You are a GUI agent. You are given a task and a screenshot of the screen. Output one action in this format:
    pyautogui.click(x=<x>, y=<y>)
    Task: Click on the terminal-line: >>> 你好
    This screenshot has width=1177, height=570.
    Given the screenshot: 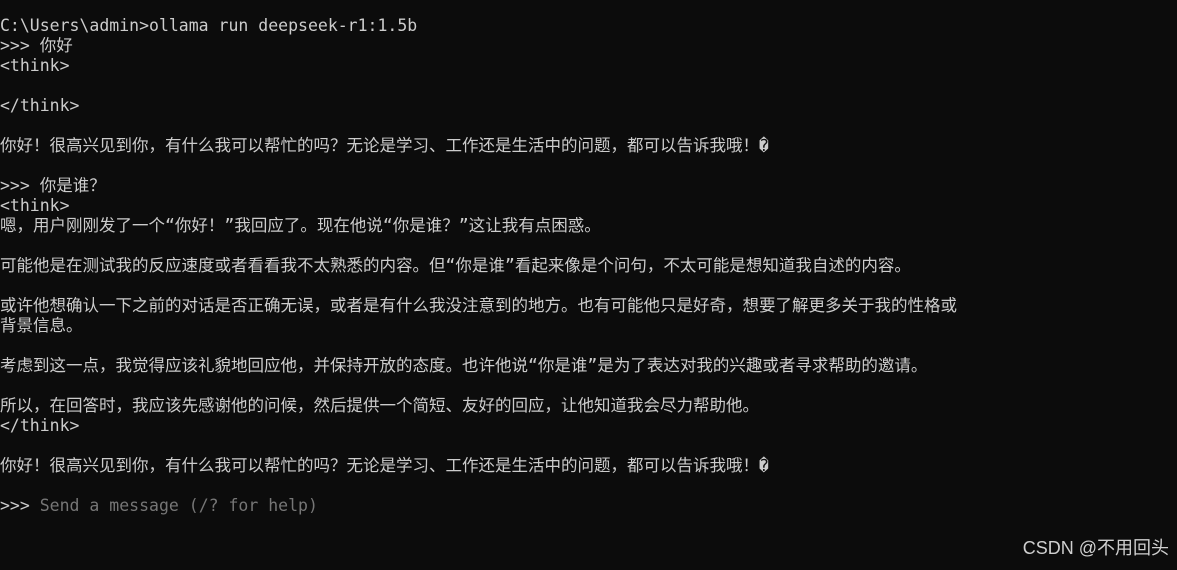 What is the action you would take?
    pyautogui.click(x=36, y=45)
    